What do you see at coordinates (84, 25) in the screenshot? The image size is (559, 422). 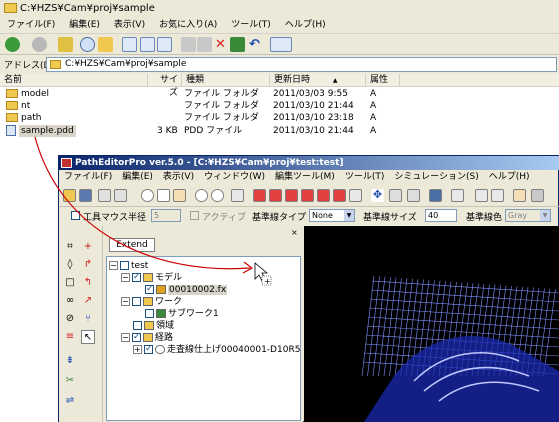 I see `menu-edit: 編集(E)` at bounding box center [84, 25].